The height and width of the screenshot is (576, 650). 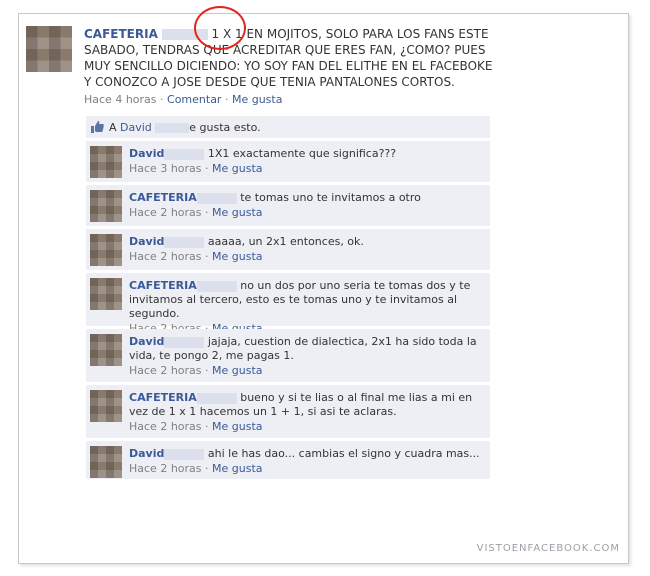 What do you see at coordinates (115, 127) in the screenshot?
I see `likes-prefix: A` at bounding box center [115, 127].